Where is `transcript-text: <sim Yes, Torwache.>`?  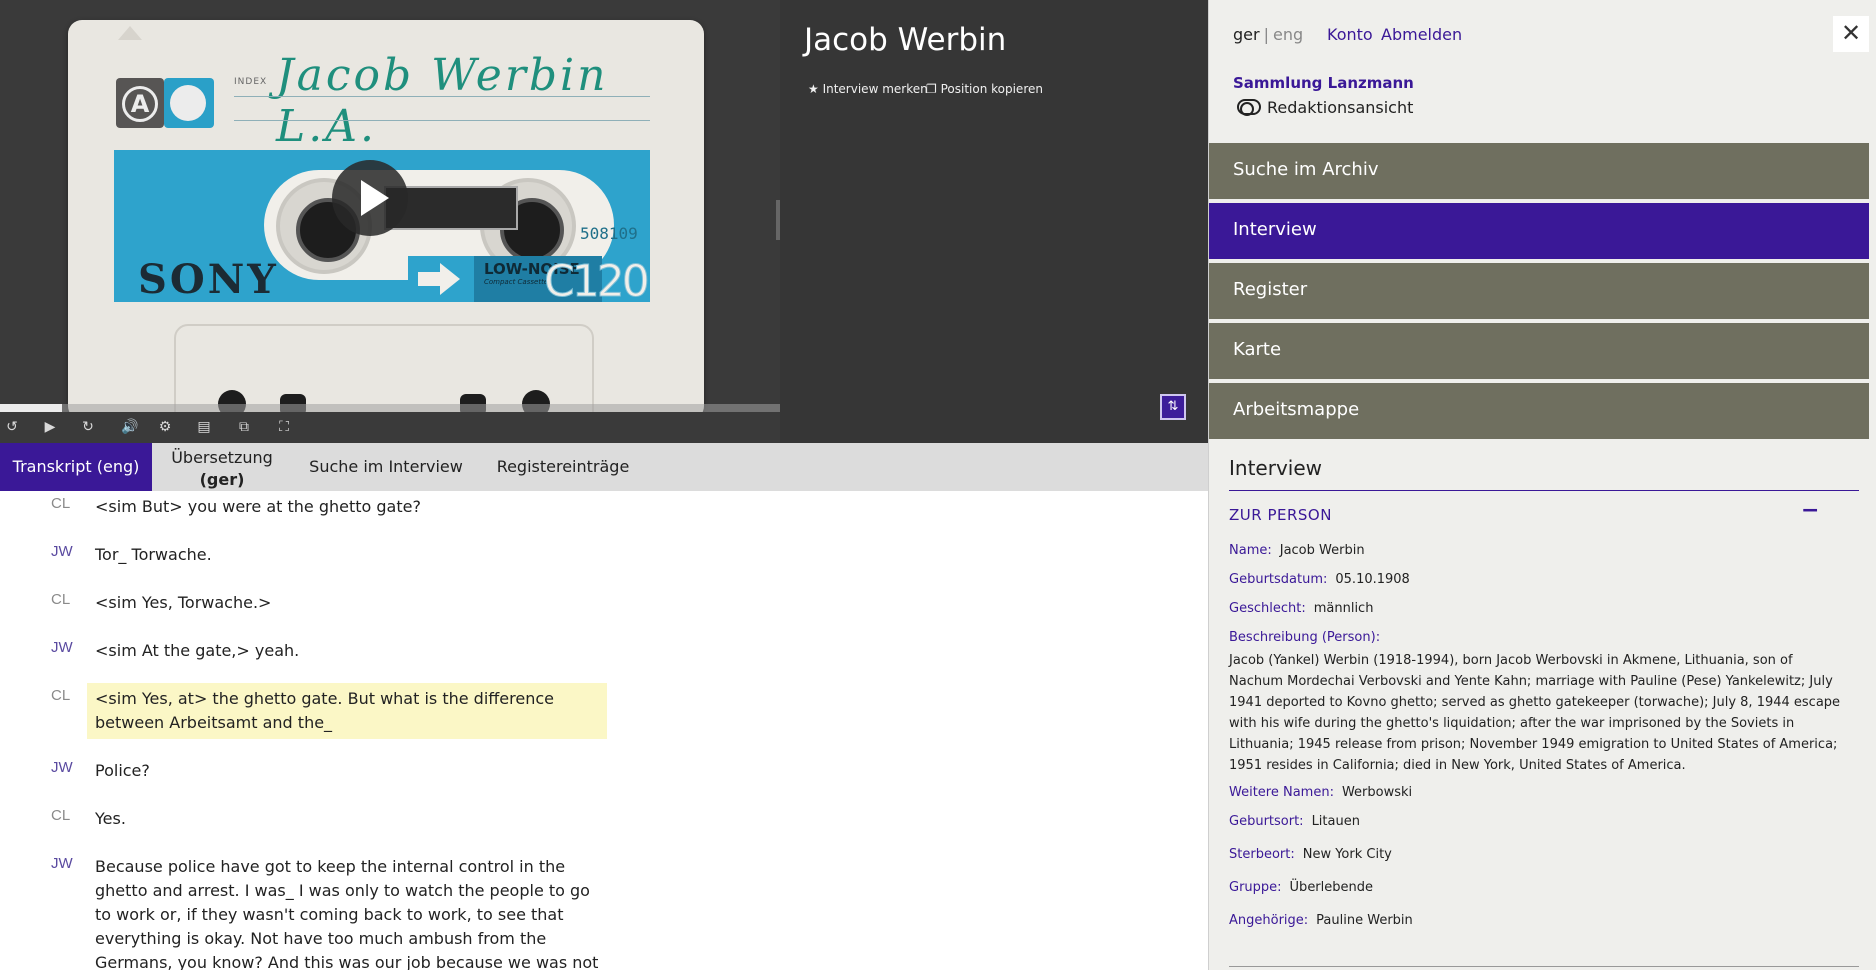 transcript-text: <sim Yes, Torwache.> is located at coordinates (183, 602).